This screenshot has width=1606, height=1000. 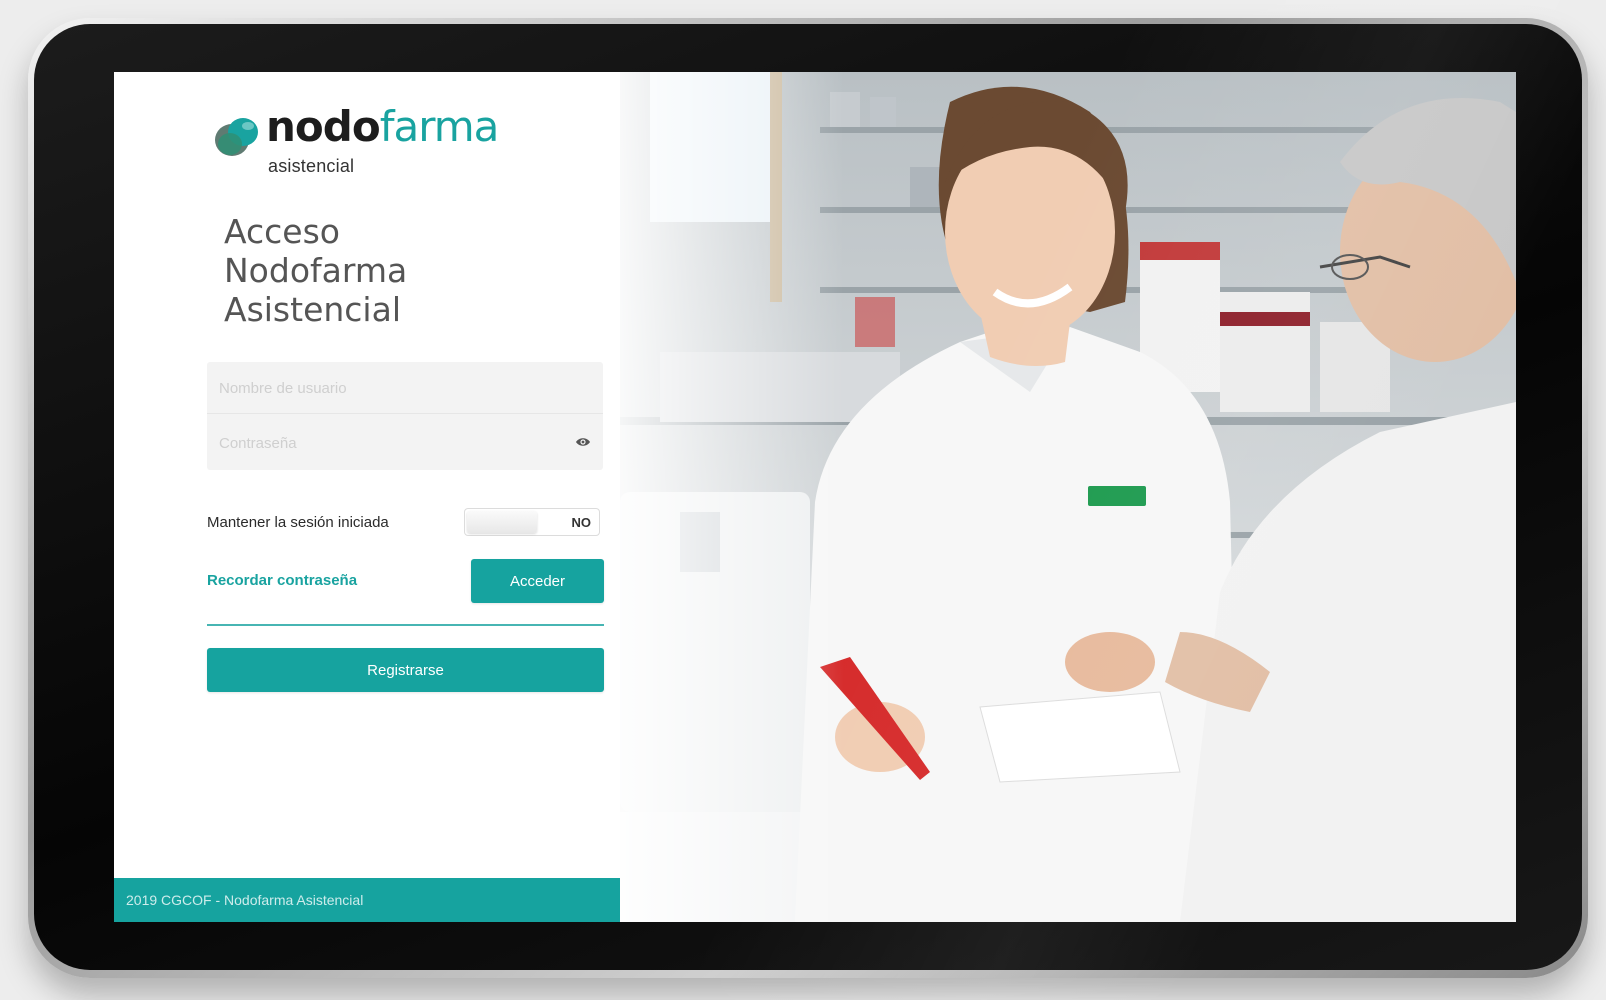 I want to click on keep-session-toggle: NO, so click(x=532, y=522).